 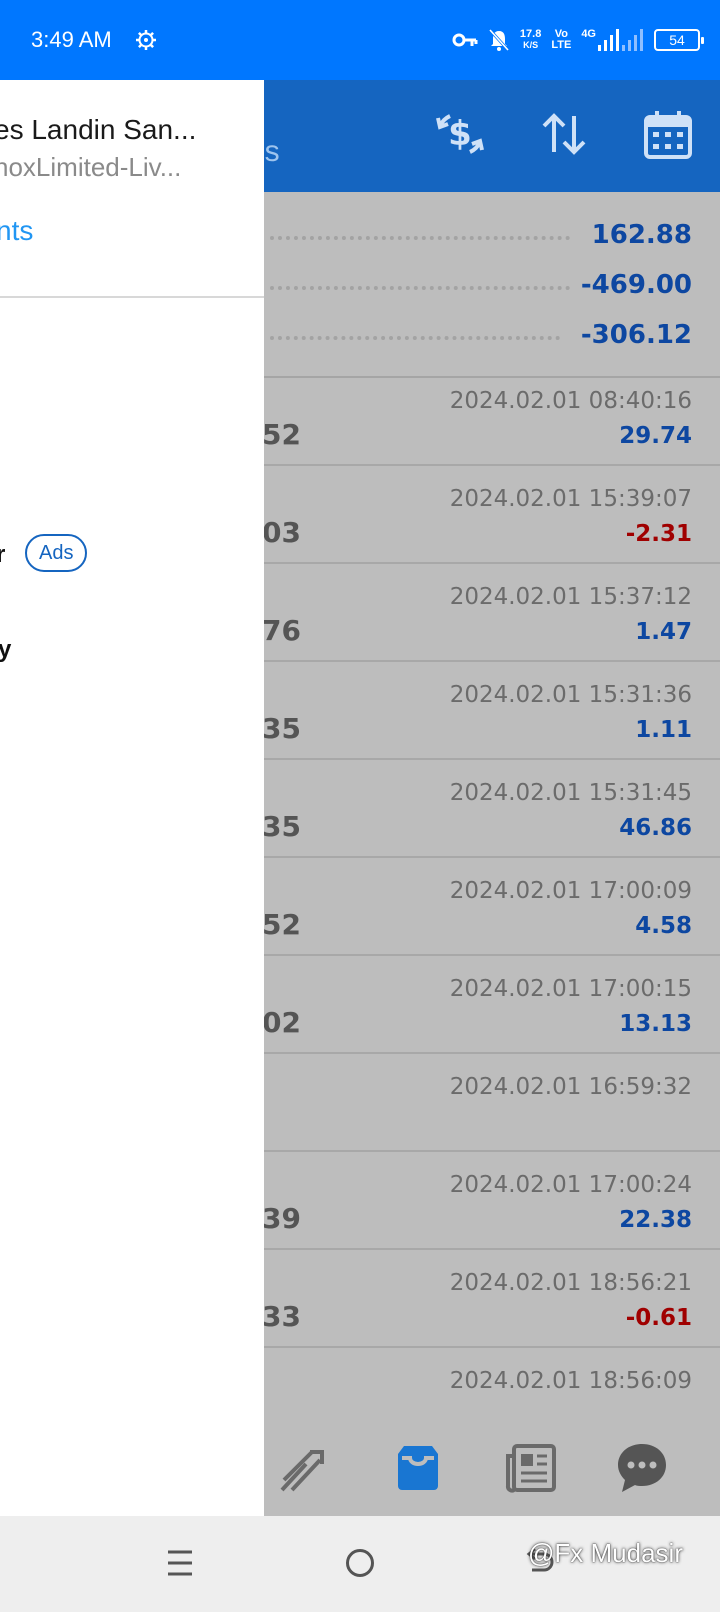 I want to click on signal-bars-secondary-icon, so click(x=632, y=40).